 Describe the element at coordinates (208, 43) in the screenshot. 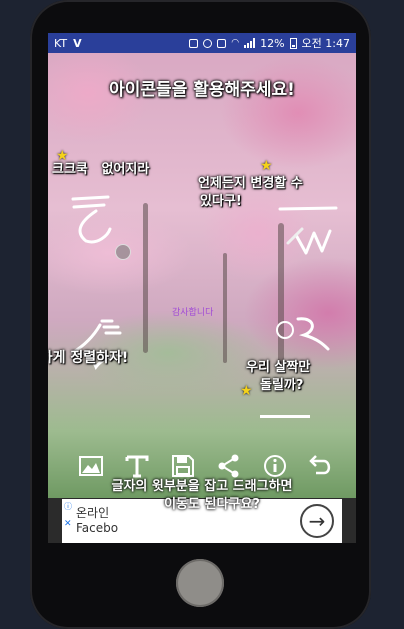

I see `alarm-icon` at that location.